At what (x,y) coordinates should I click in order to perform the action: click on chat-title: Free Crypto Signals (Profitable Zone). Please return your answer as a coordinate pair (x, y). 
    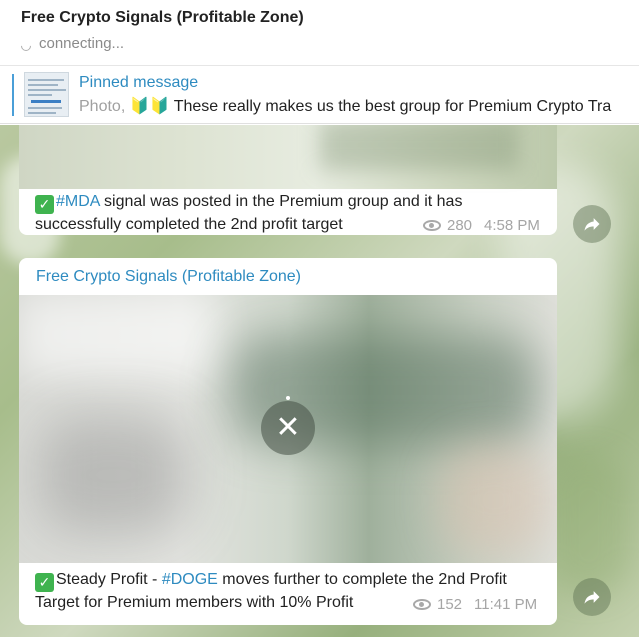
    Looking at the image, I should click on (162, 18).